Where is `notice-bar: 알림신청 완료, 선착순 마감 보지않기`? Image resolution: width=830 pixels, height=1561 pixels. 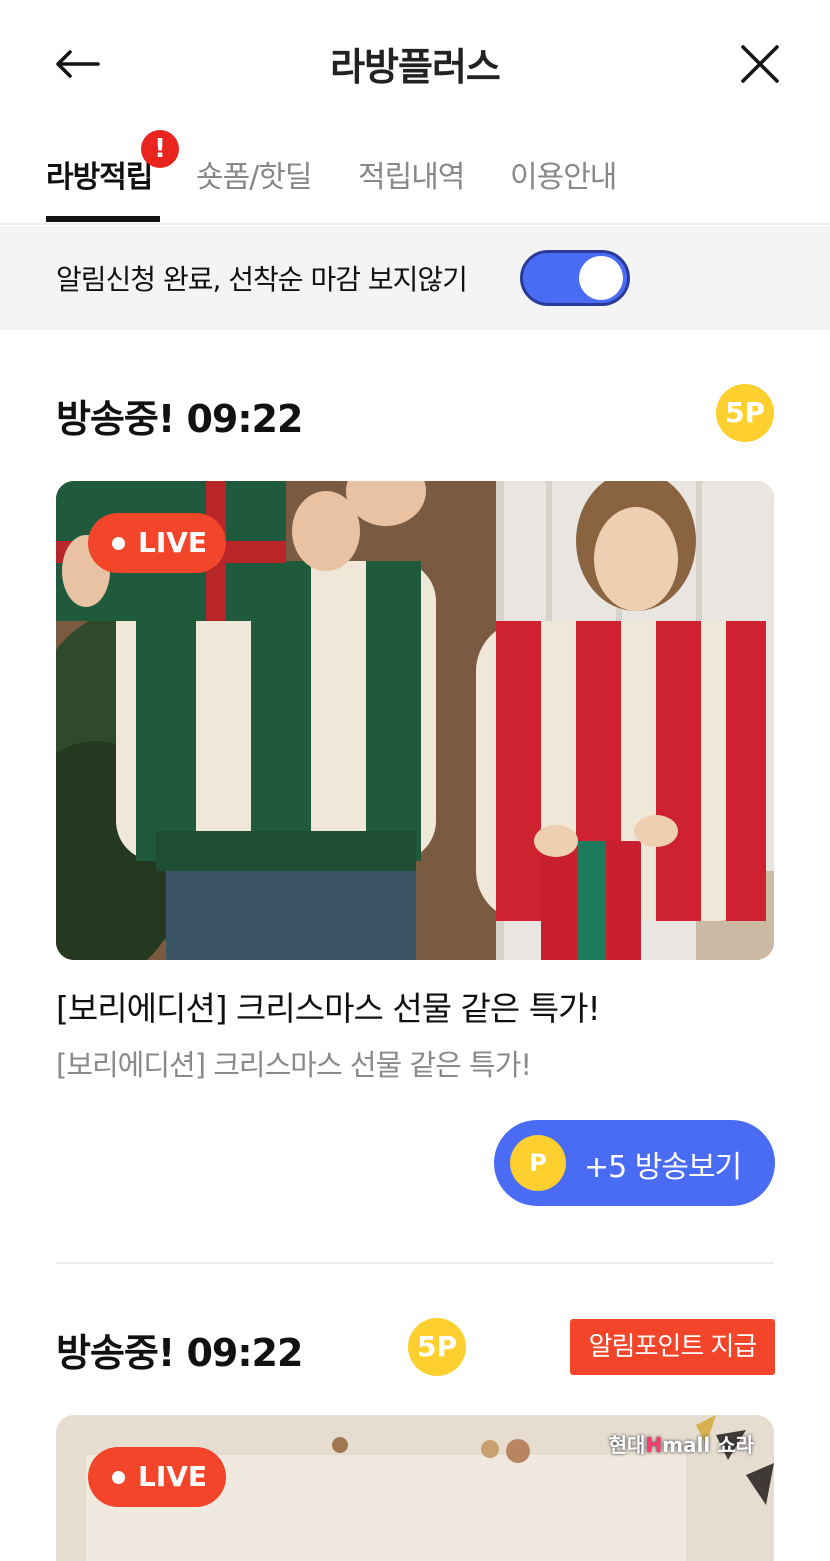 notice-bar: 알림신청 완료, 선착순 마감 보지않기 is located at coordinates (415, 278).